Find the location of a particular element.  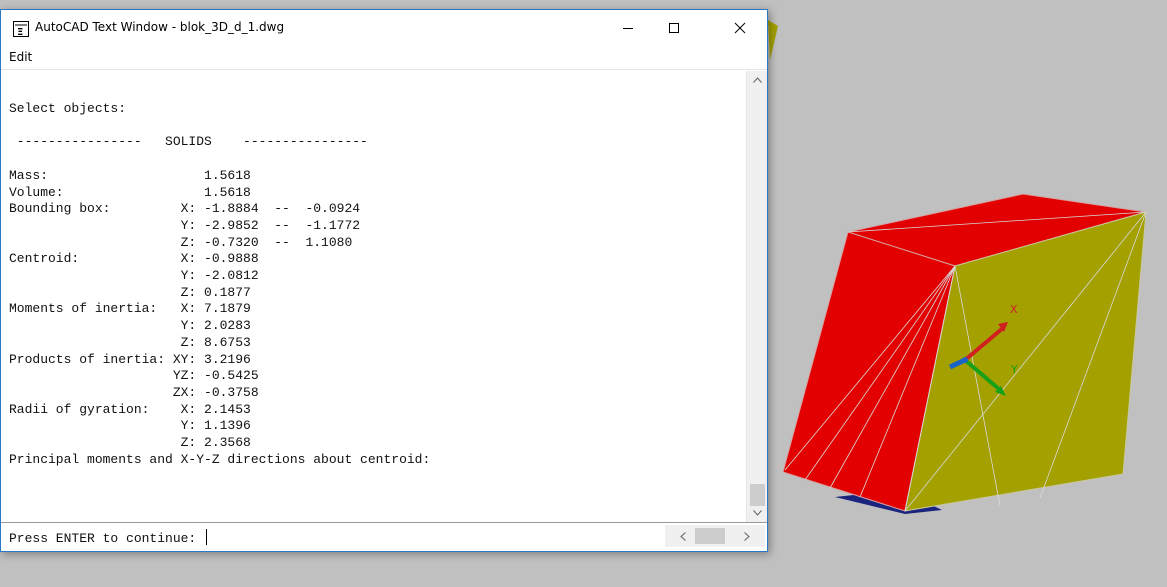

output-line: Products of inertia: XY: 3.2196 is located at coordinates (130, 359).